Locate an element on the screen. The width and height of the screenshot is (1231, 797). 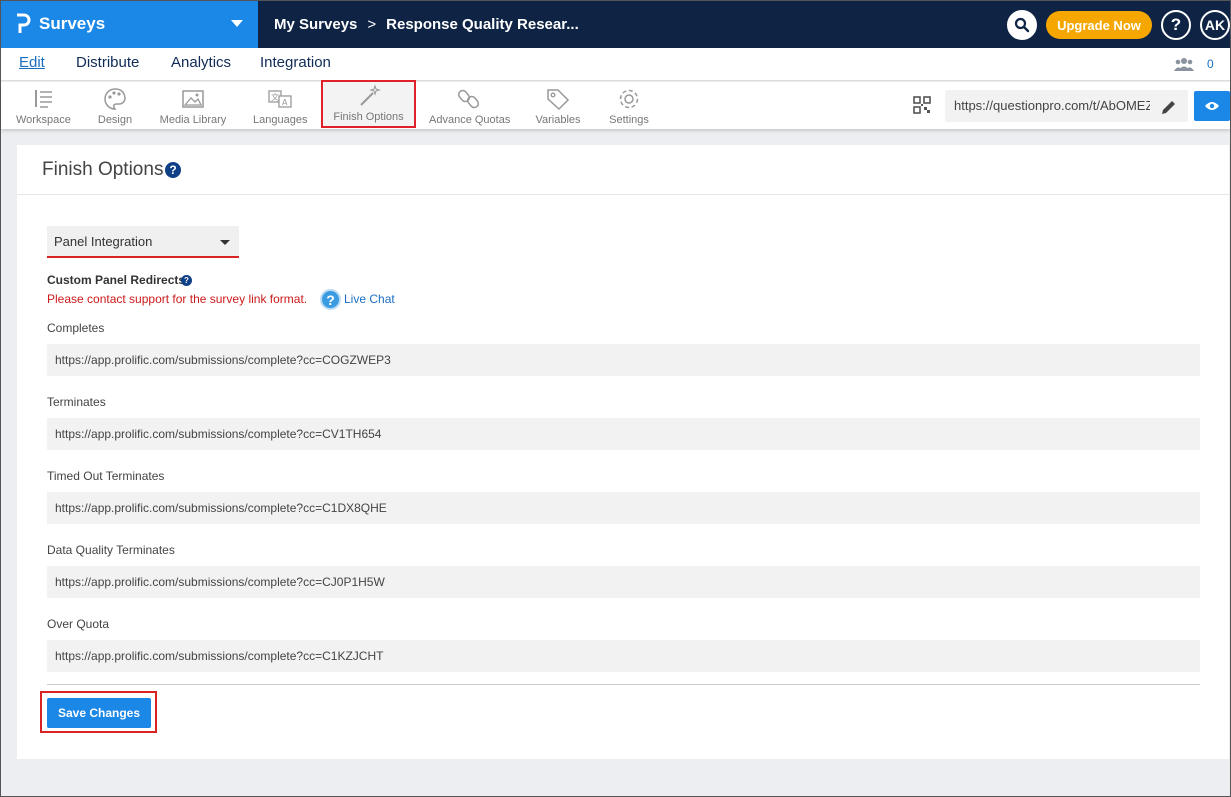
section-label: Custom Panel Redirects is located at coordinates (116, 280).